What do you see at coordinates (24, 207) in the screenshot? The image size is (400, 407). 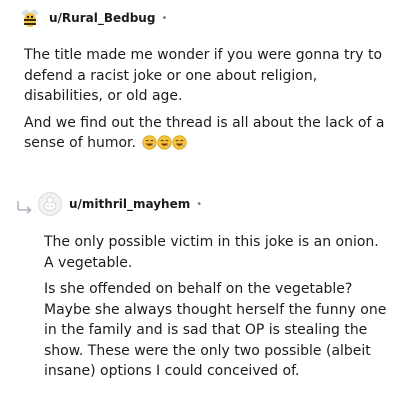 I see `reply-arrow-icon` at bounding box center [24, 207].